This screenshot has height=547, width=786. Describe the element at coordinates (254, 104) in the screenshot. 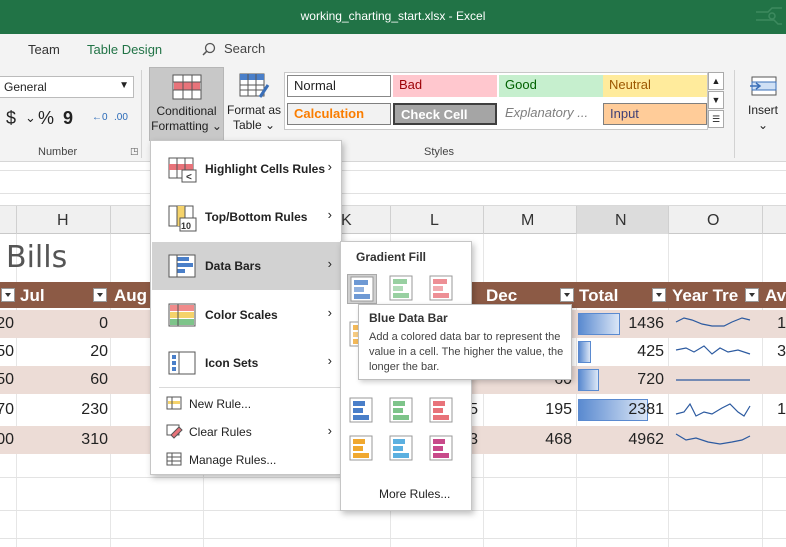

I see `format-as-table-button: Format as Table ⌄` at that location.